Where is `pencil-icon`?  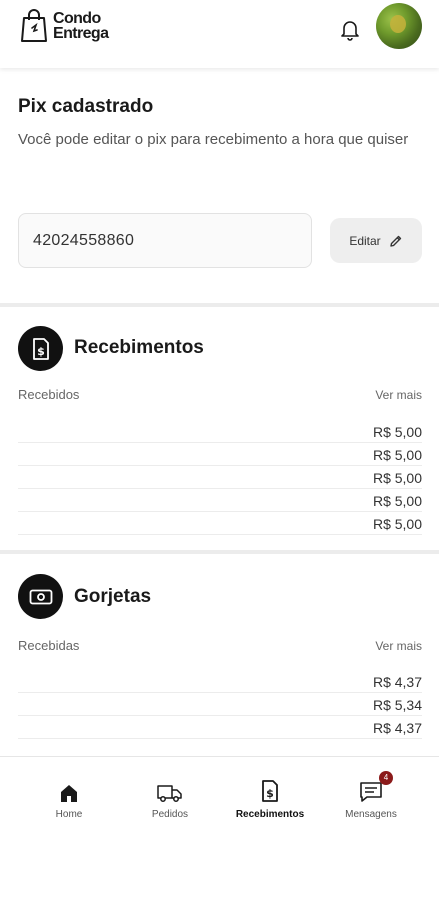
pencil-icon is located at coordinates (395, 241).